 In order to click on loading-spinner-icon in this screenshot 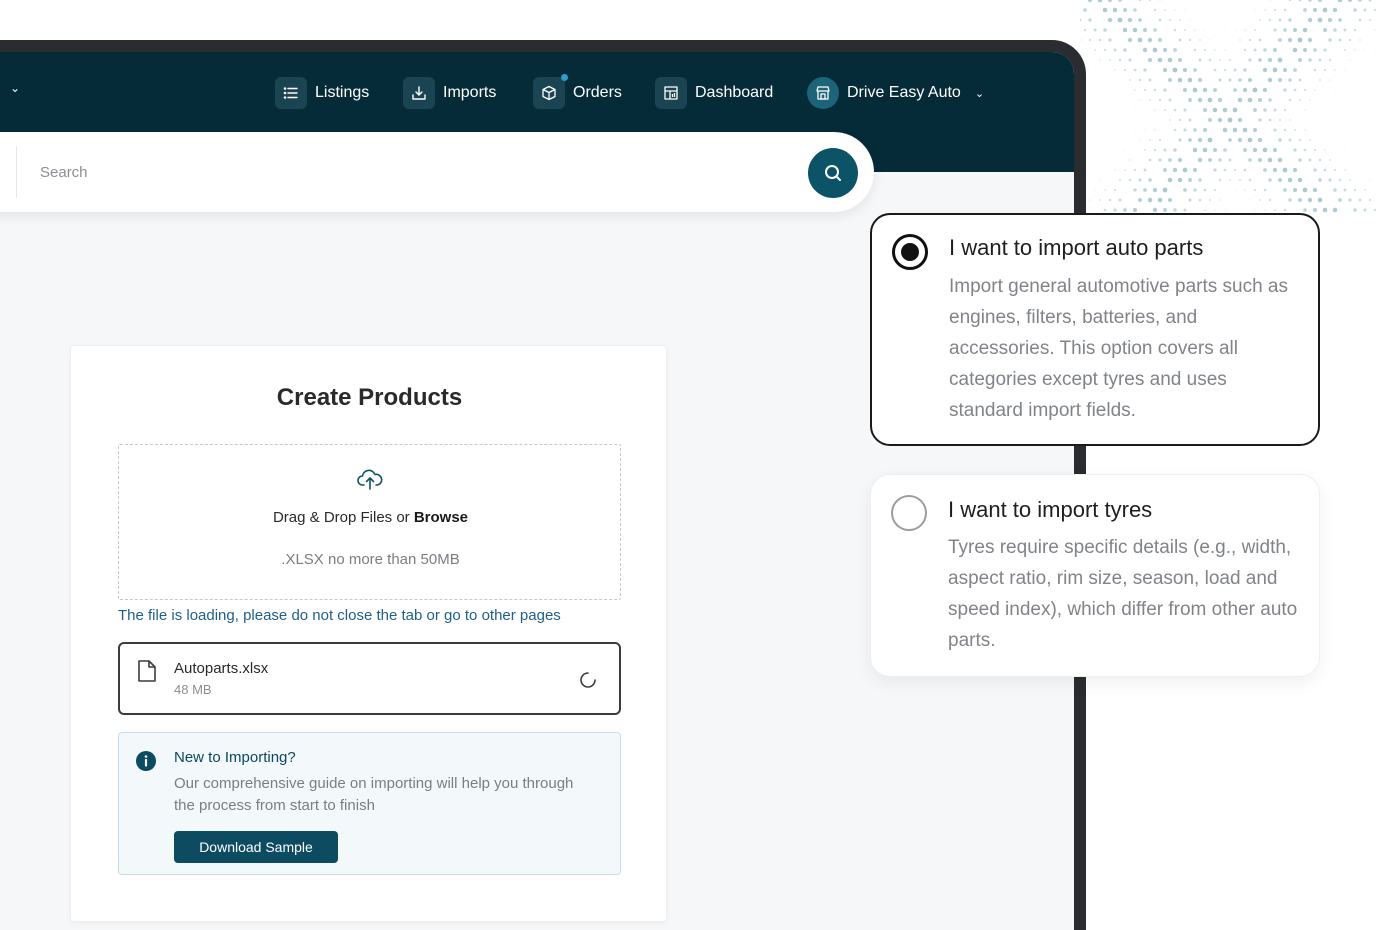, I will do `click(588, 680)`.